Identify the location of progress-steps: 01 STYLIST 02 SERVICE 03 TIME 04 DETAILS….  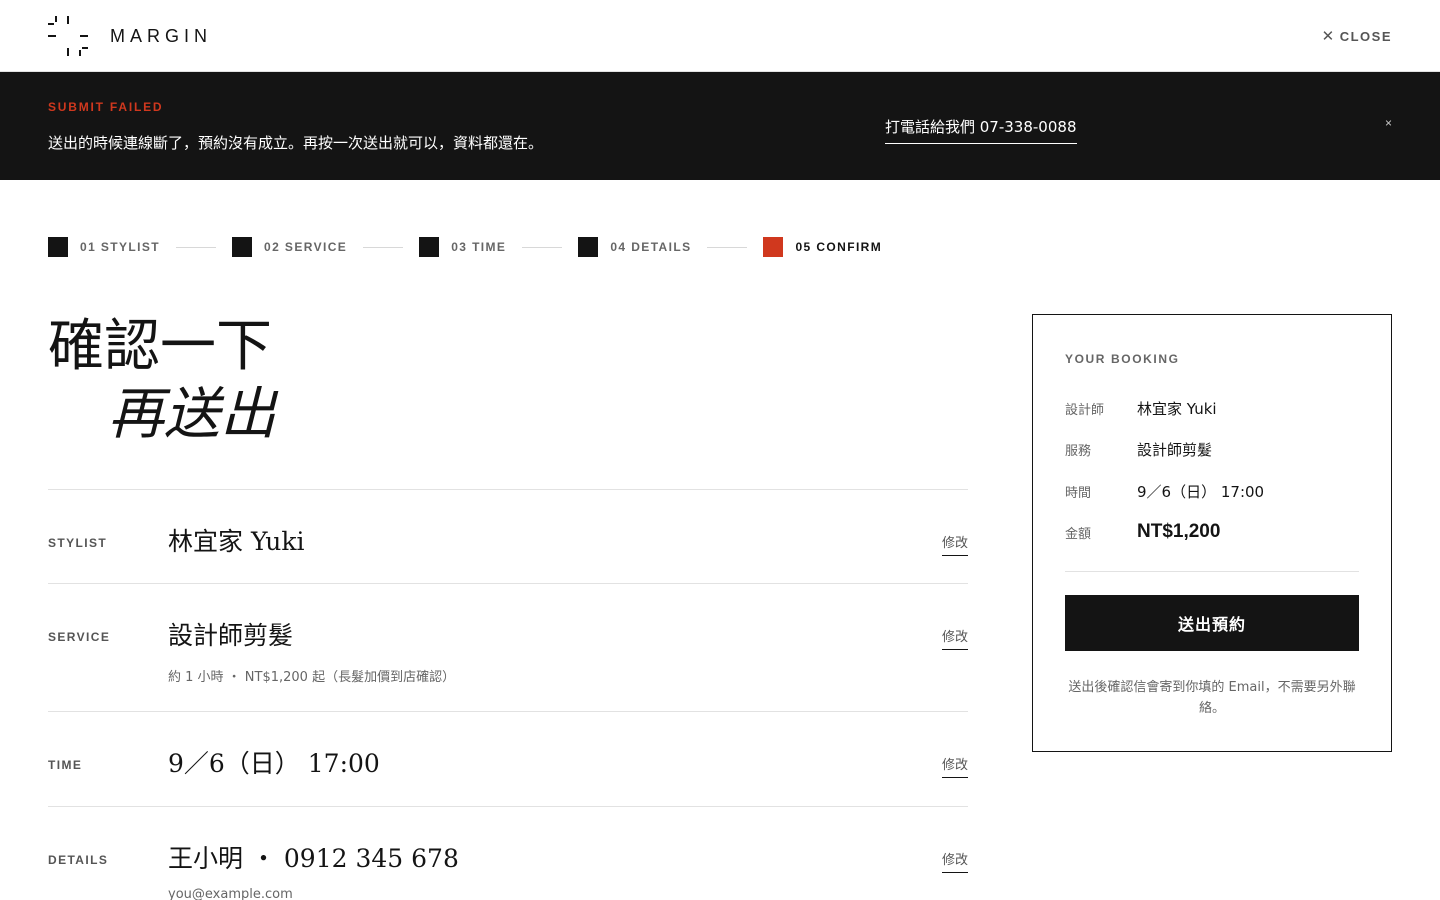
(465, 247).